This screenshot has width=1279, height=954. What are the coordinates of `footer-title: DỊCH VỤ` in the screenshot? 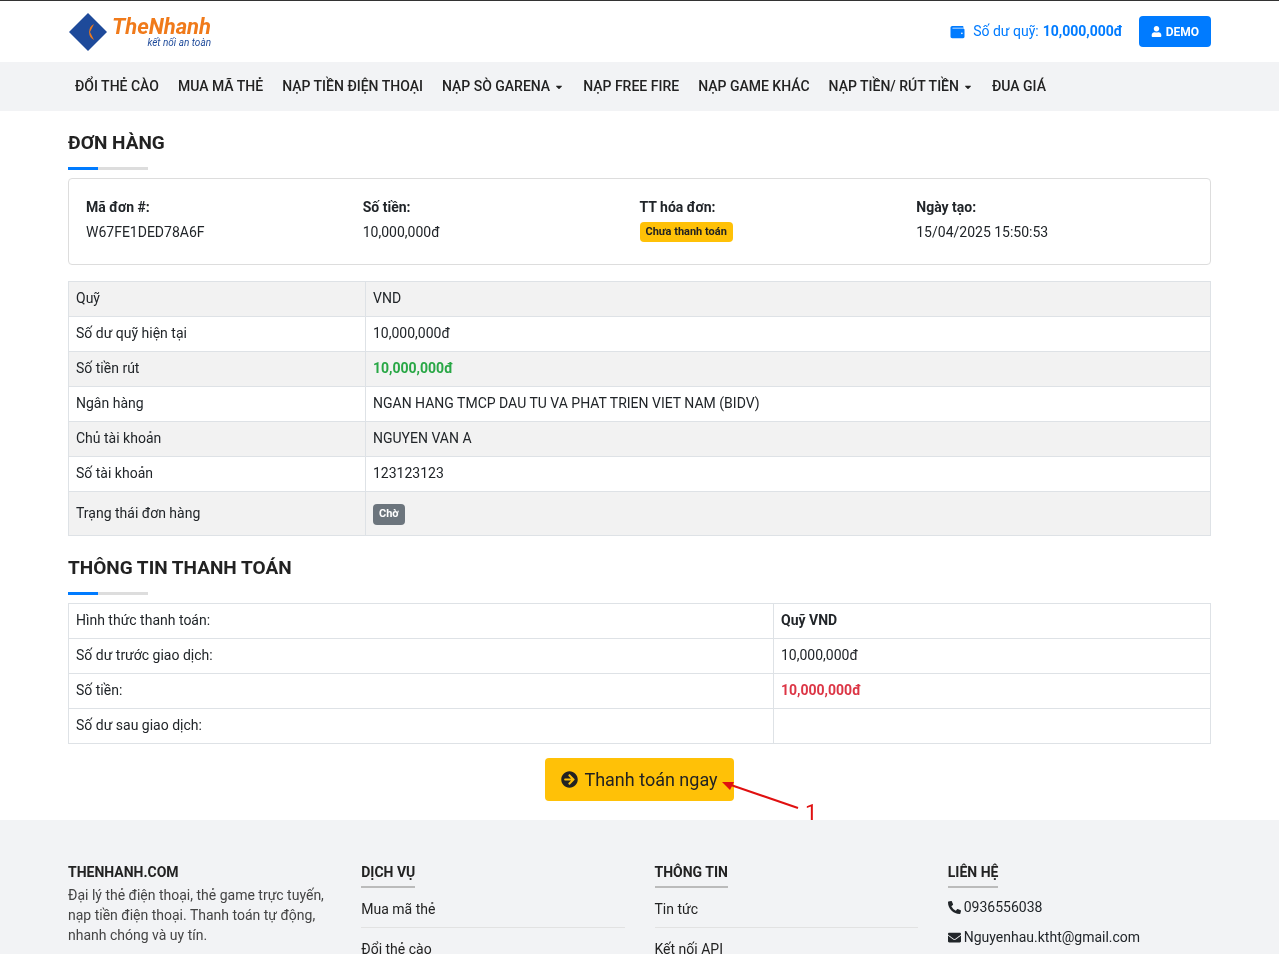 It's located at (388, 874).